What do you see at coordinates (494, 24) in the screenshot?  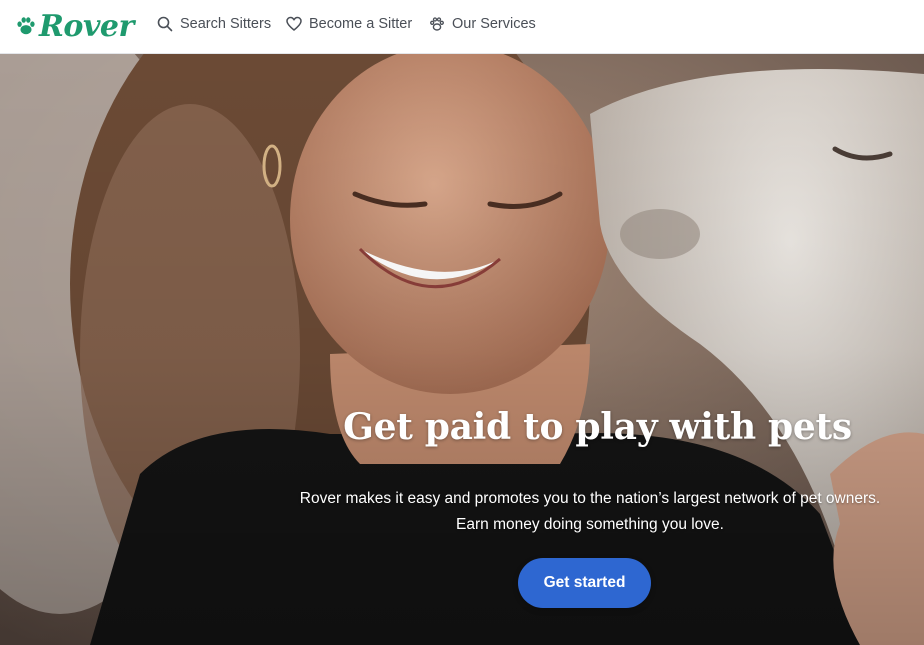 I see `nav-our-services-label: Our Services` at bounding box center [494, 24].